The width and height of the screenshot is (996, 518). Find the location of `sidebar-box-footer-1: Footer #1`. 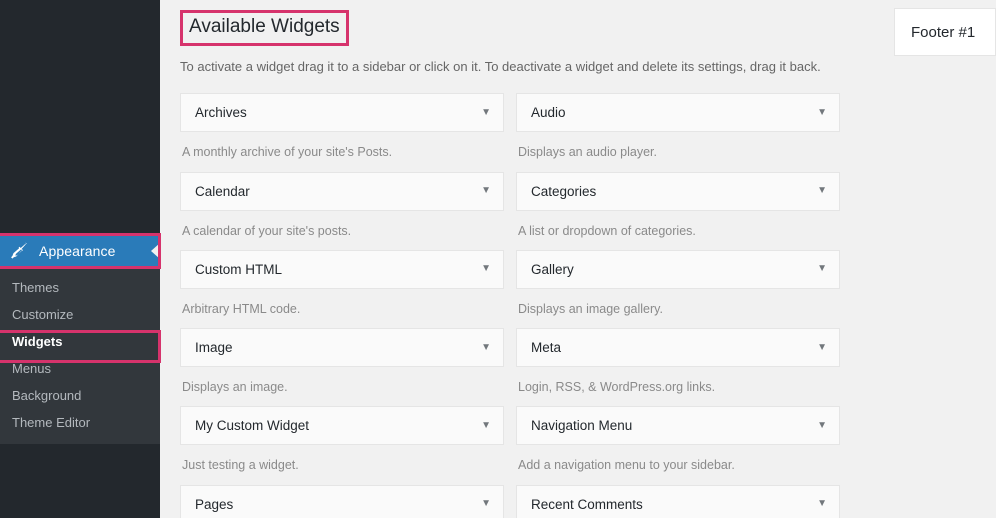

sidebar-box-footer-1: Footer #1 is located at coordinates (945, 32).